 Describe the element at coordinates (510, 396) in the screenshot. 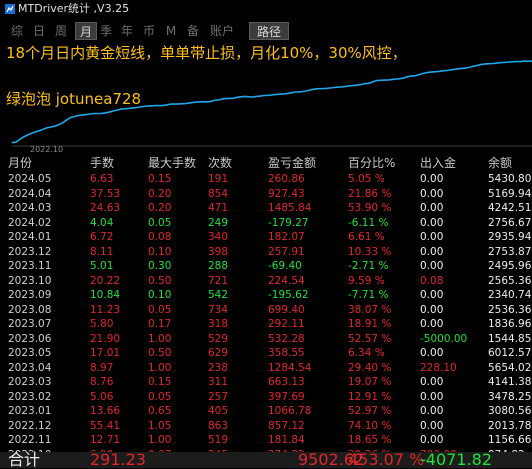

I see `cell-bal: 3478.25` at that location.